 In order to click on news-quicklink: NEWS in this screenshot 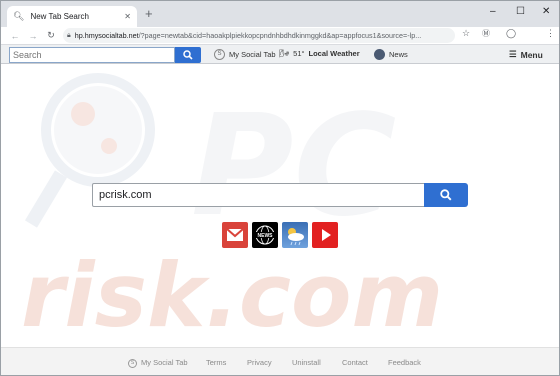, I will do `click(265, 235)`.